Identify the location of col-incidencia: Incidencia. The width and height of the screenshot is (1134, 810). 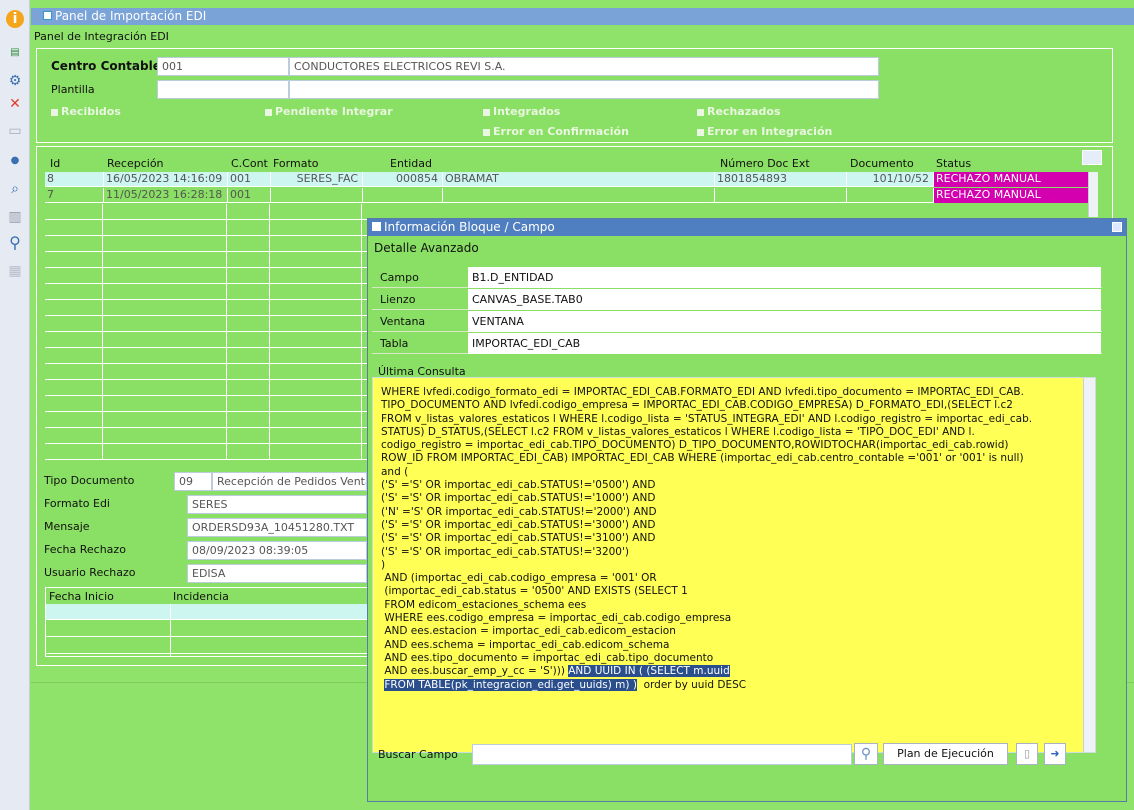
(201, 596).